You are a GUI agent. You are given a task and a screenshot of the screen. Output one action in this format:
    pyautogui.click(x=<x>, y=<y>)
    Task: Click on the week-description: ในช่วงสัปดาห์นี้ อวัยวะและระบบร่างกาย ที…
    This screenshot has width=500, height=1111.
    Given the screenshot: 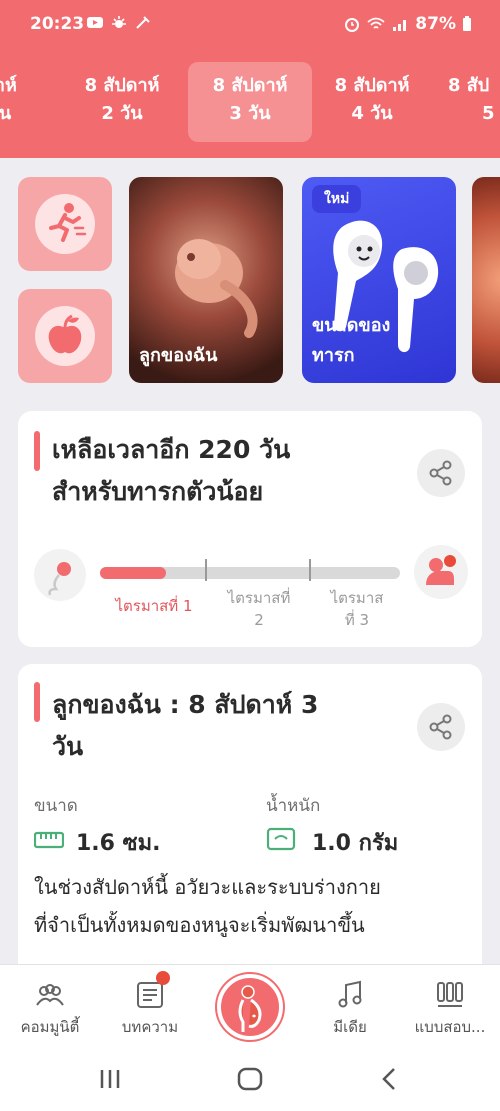 What is the action you would take?
    pyautogui.click(x=207, y=906)
    